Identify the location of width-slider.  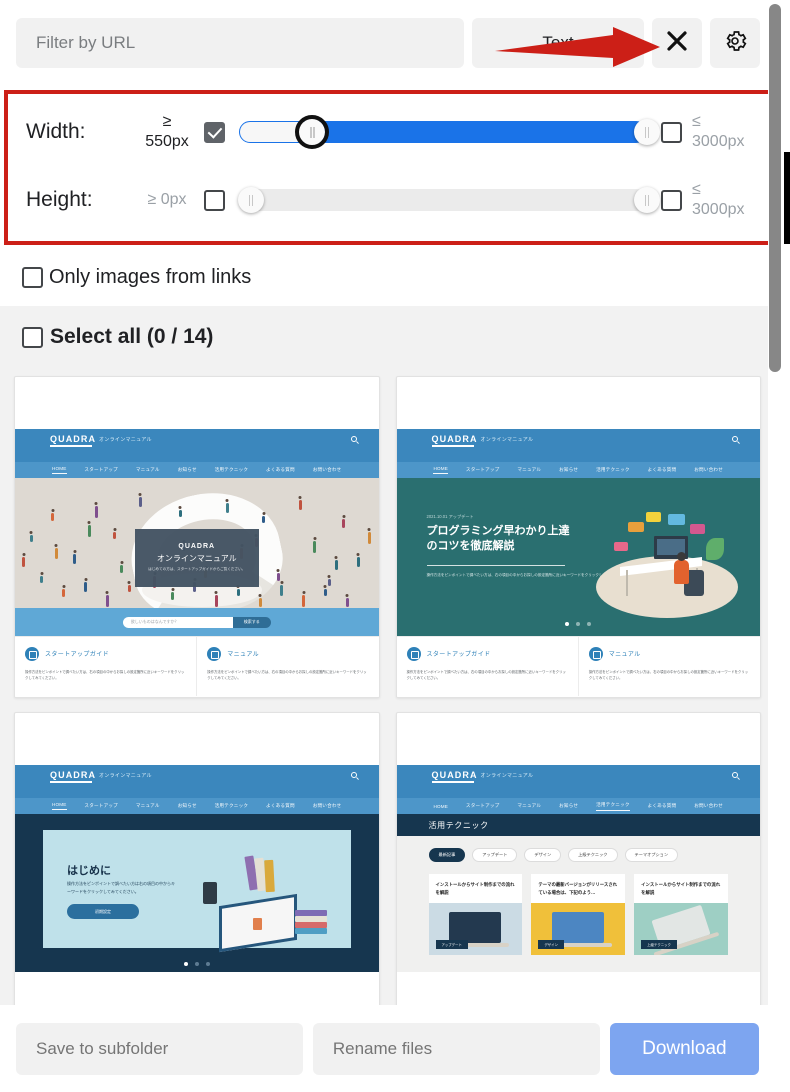
(449, 132).